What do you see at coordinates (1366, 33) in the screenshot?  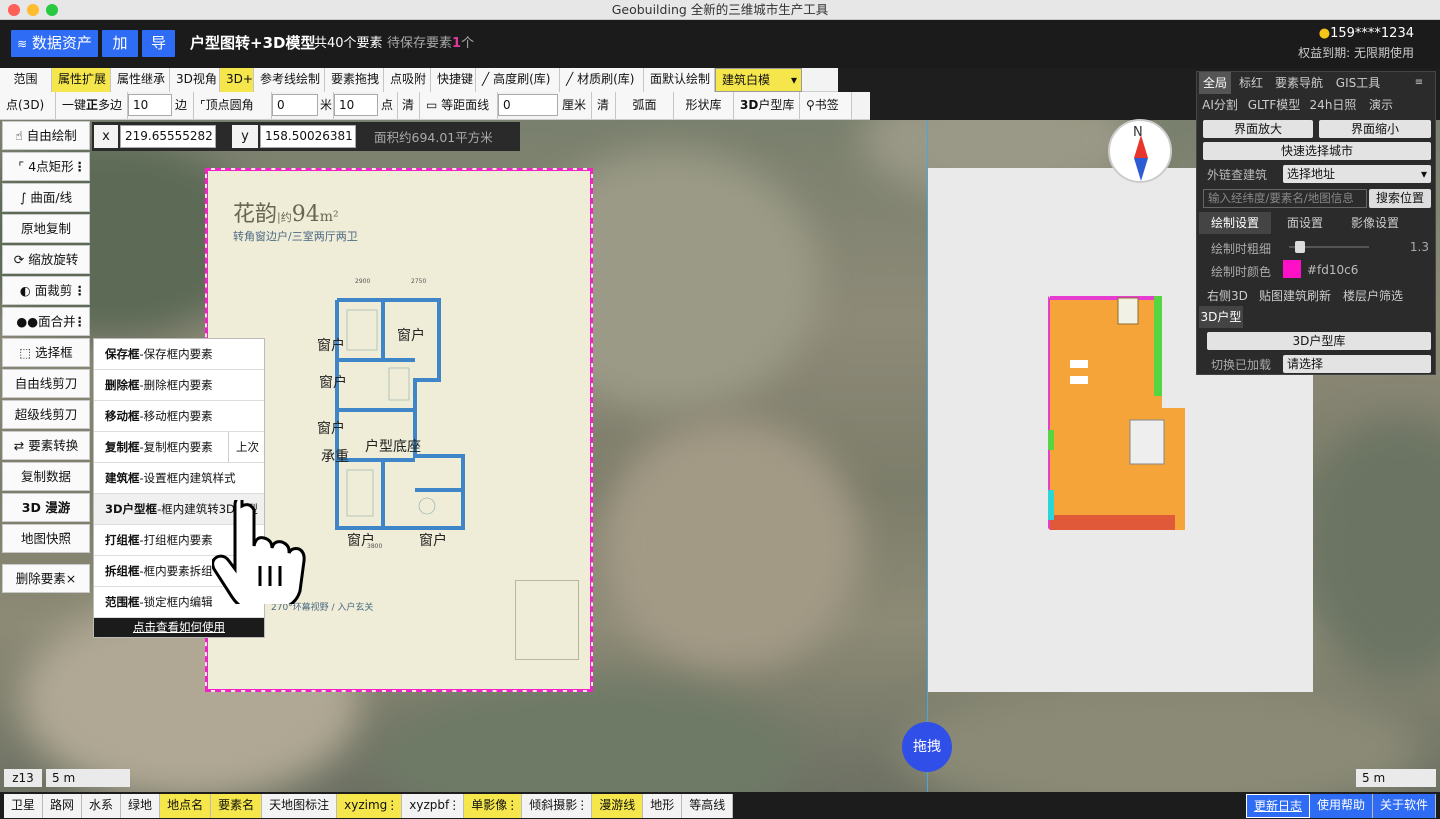 I see `user-account: ●159****1234` at bounding box center [1366, 33].